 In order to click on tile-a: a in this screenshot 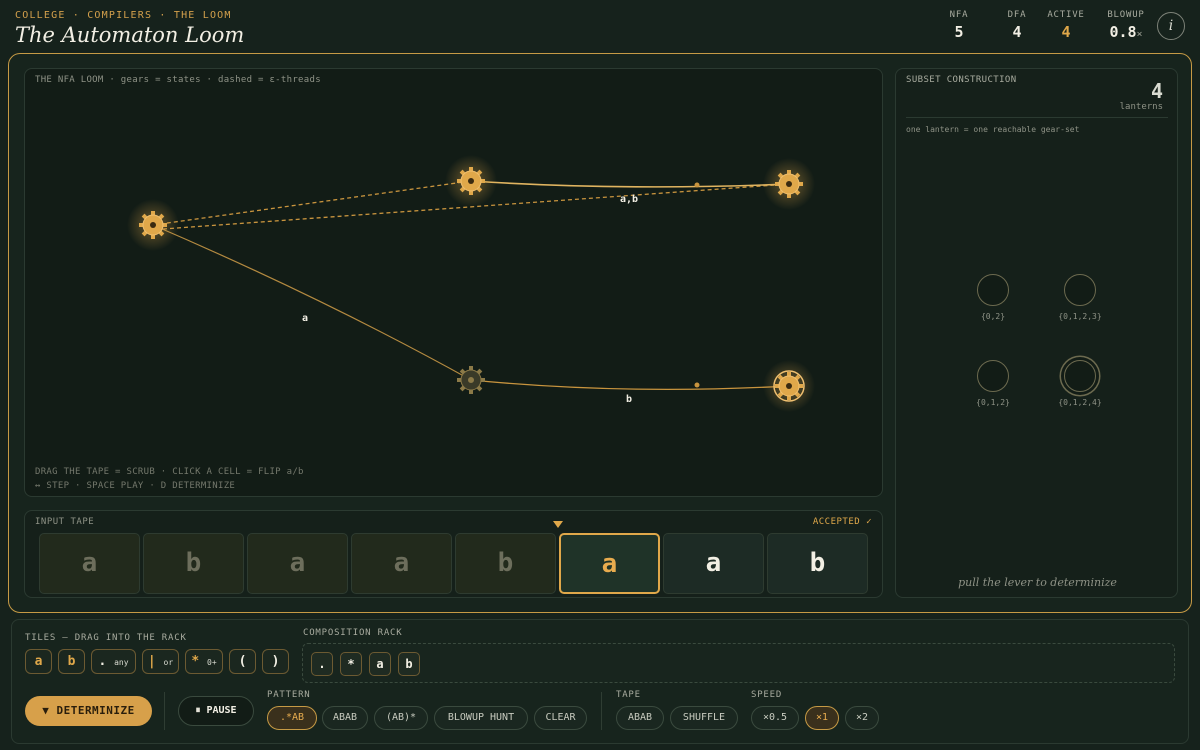, I will do `click(38, 661)`.